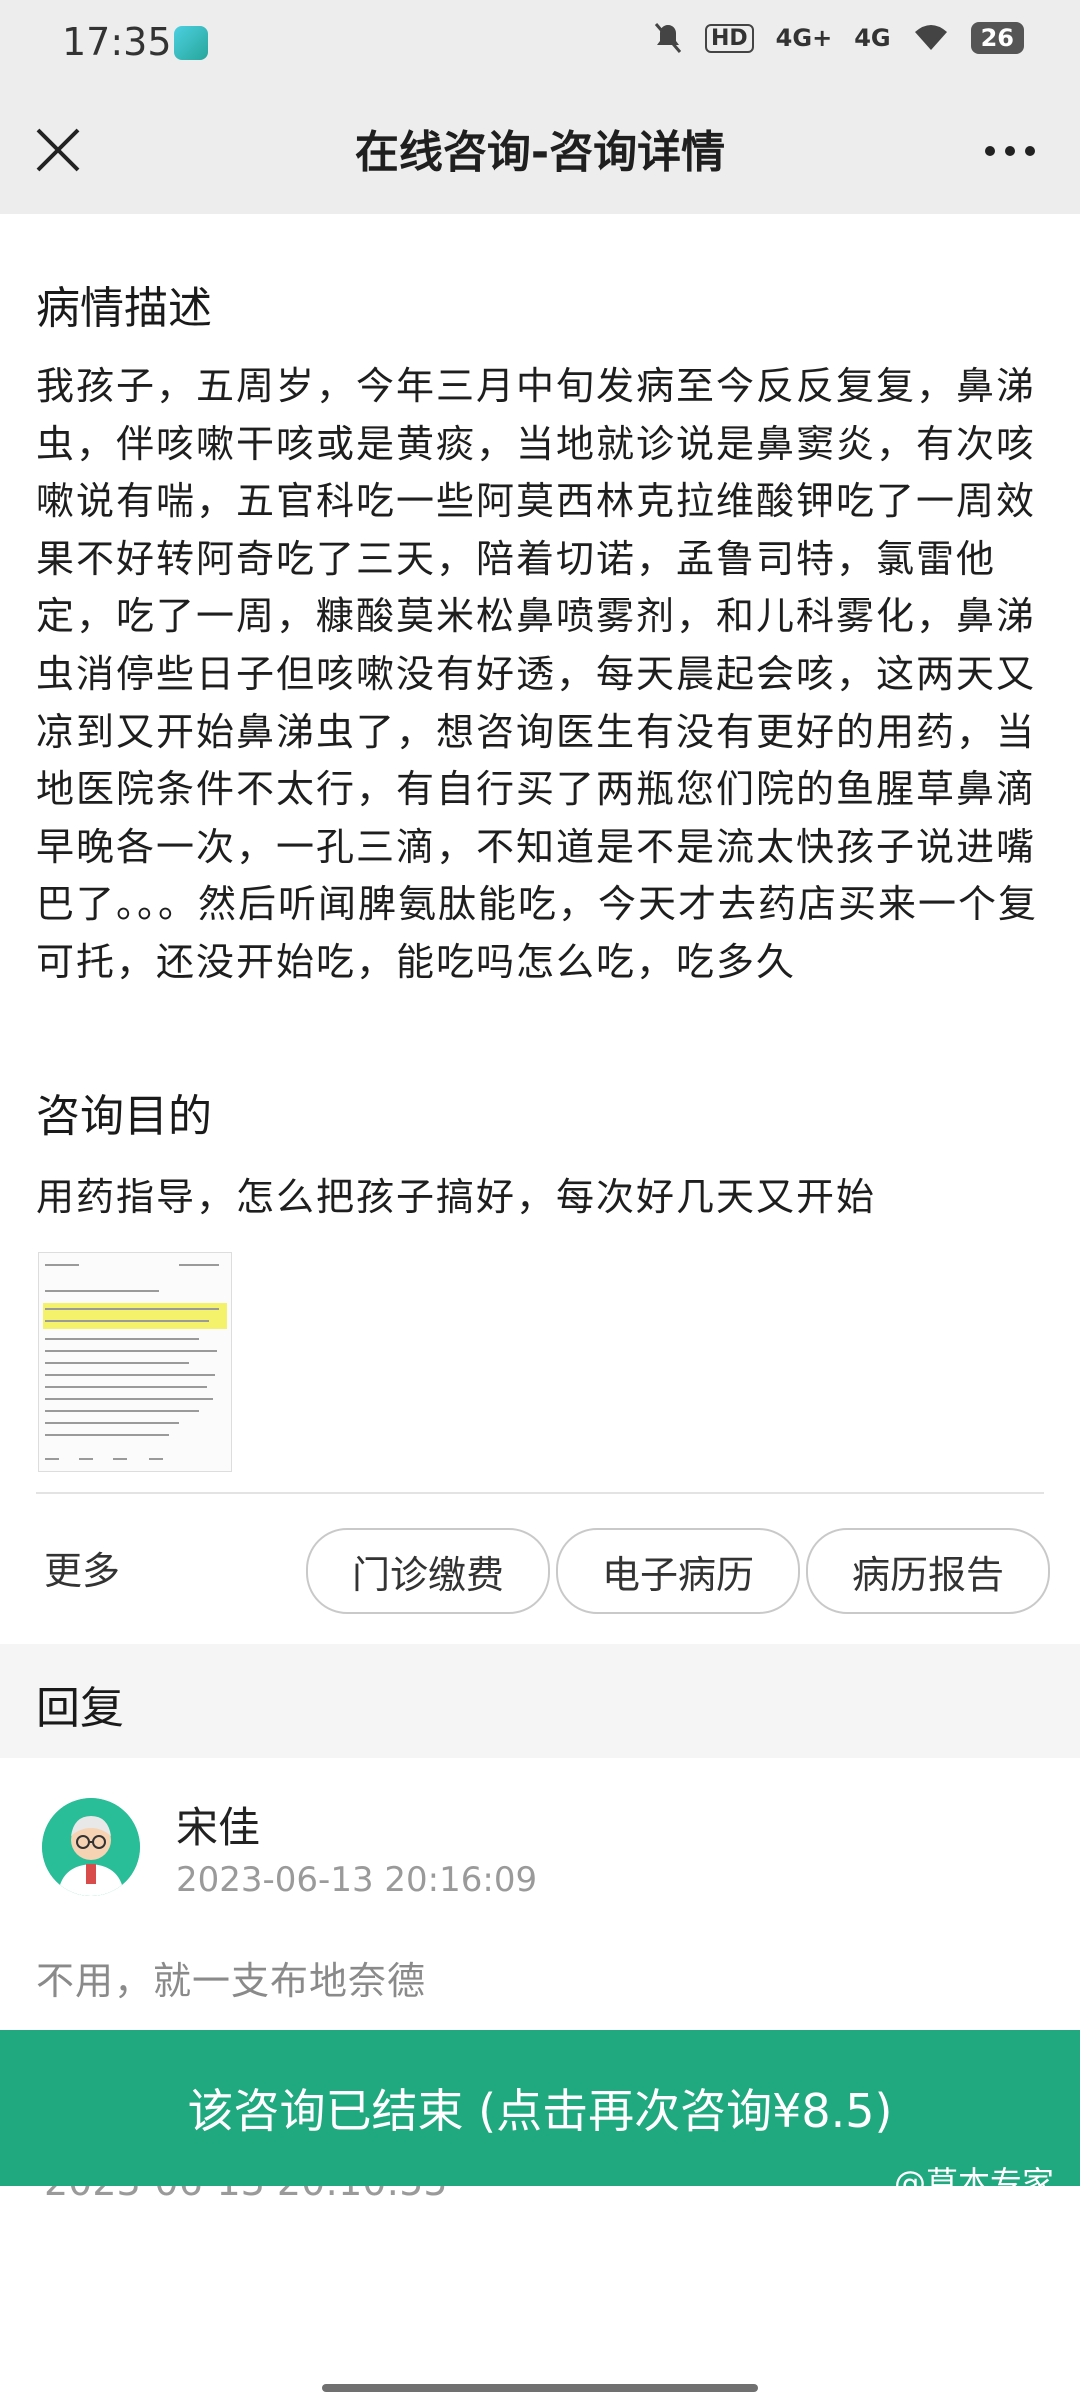  Describe the element at coordinates (357, 1880) in the screenshot. I see `reply-timestamp: 2023-06-13 20:16:09` at that location.